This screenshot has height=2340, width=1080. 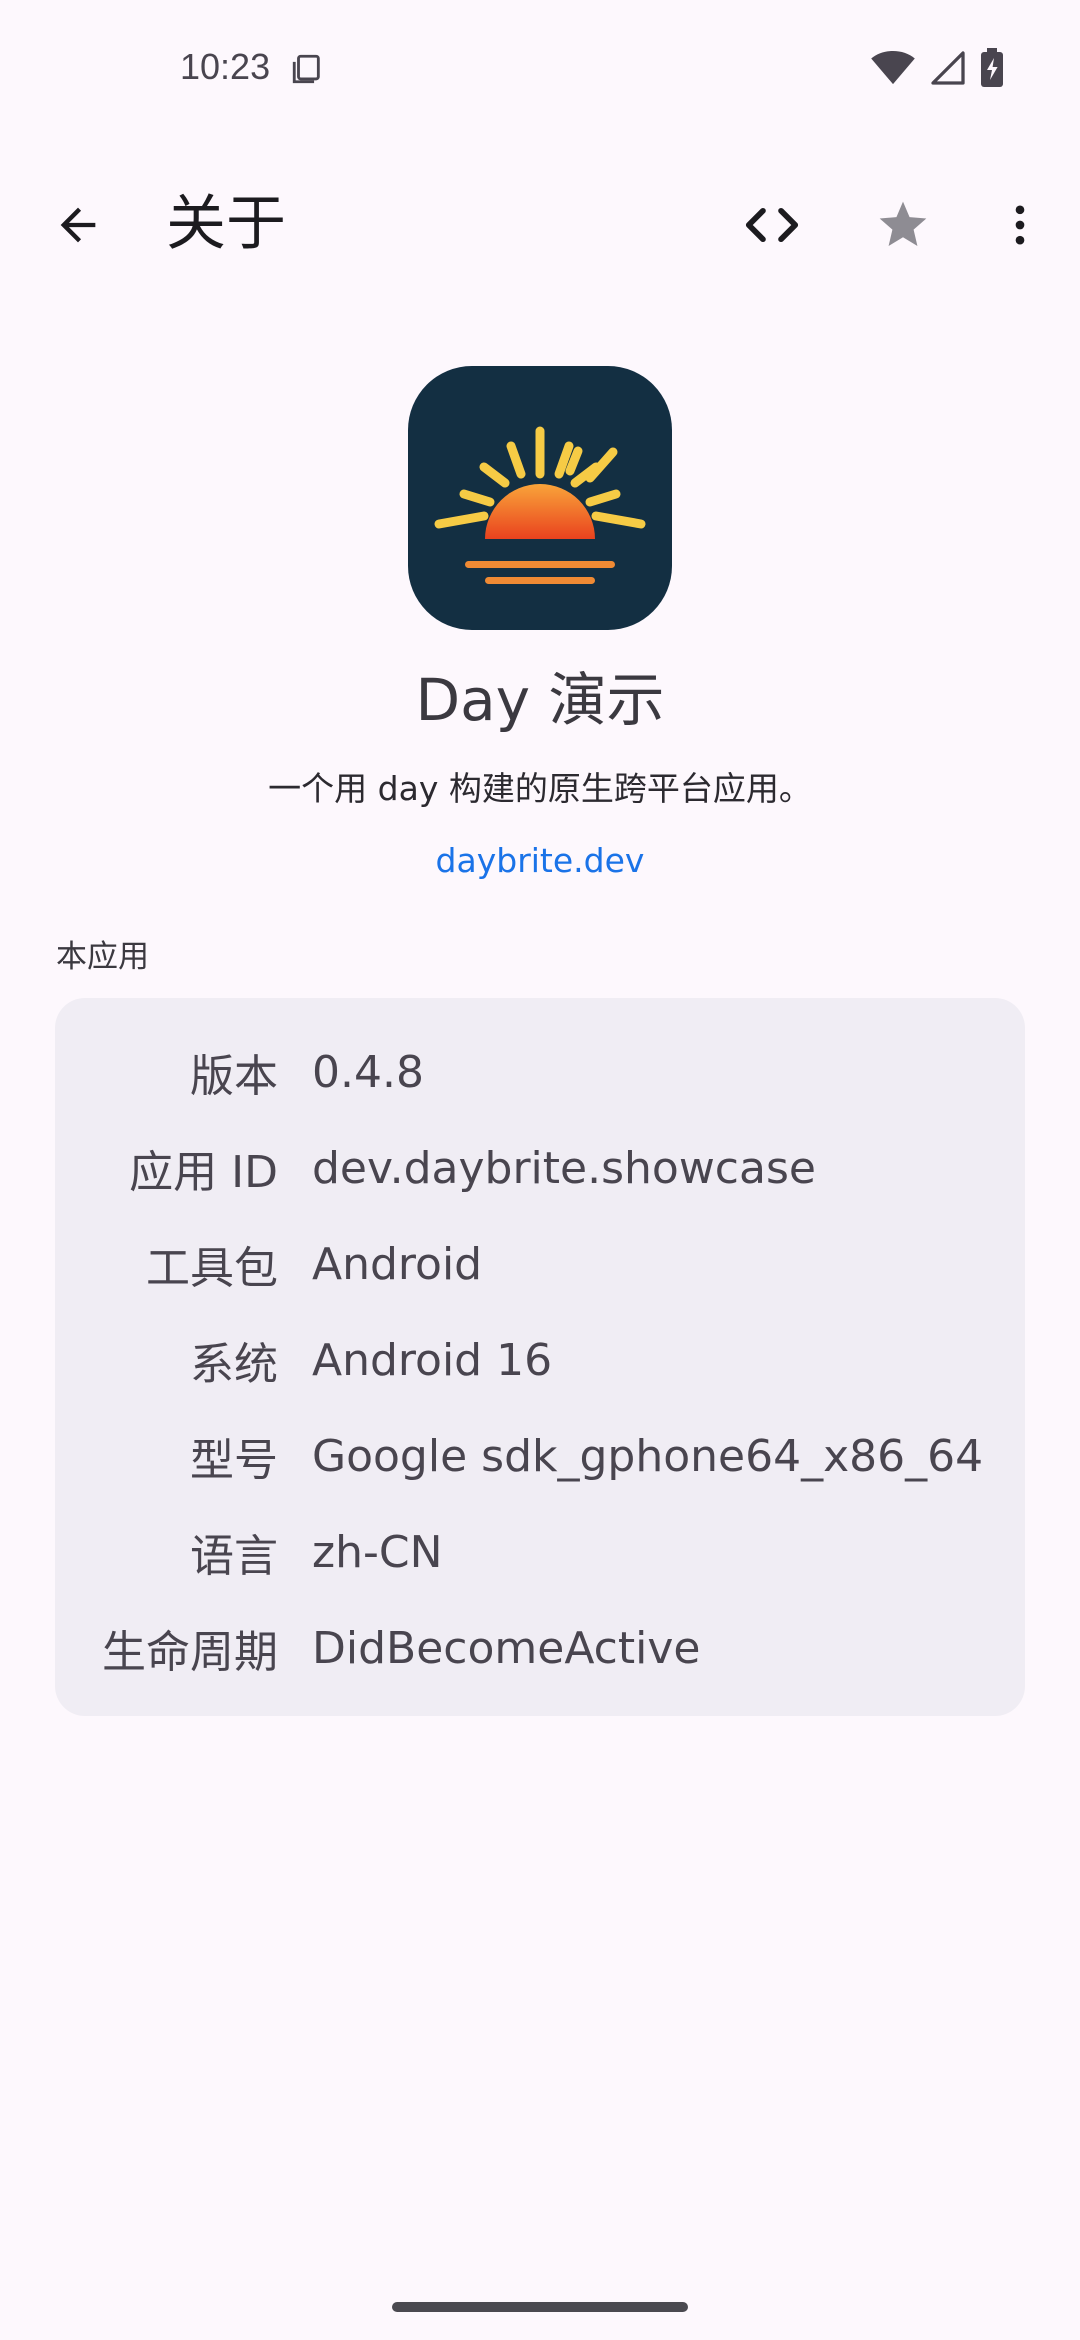 I want to click on info-row-lifecycle: 生命周期 DidBecomeActive, so click(x=540, y=1648).